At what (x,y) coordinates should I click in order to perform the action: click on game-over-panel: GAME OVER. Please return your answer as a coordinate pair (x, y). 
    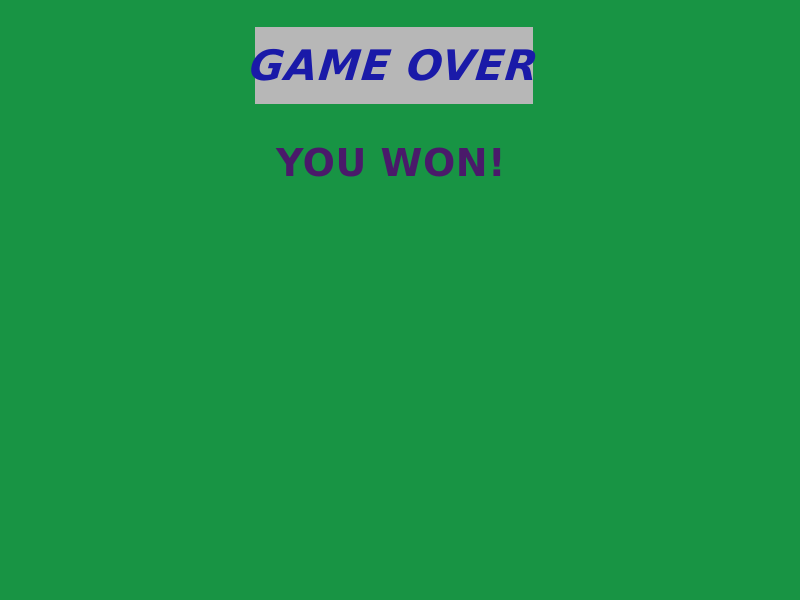
    Looking at the image, I should click on (394, 65).